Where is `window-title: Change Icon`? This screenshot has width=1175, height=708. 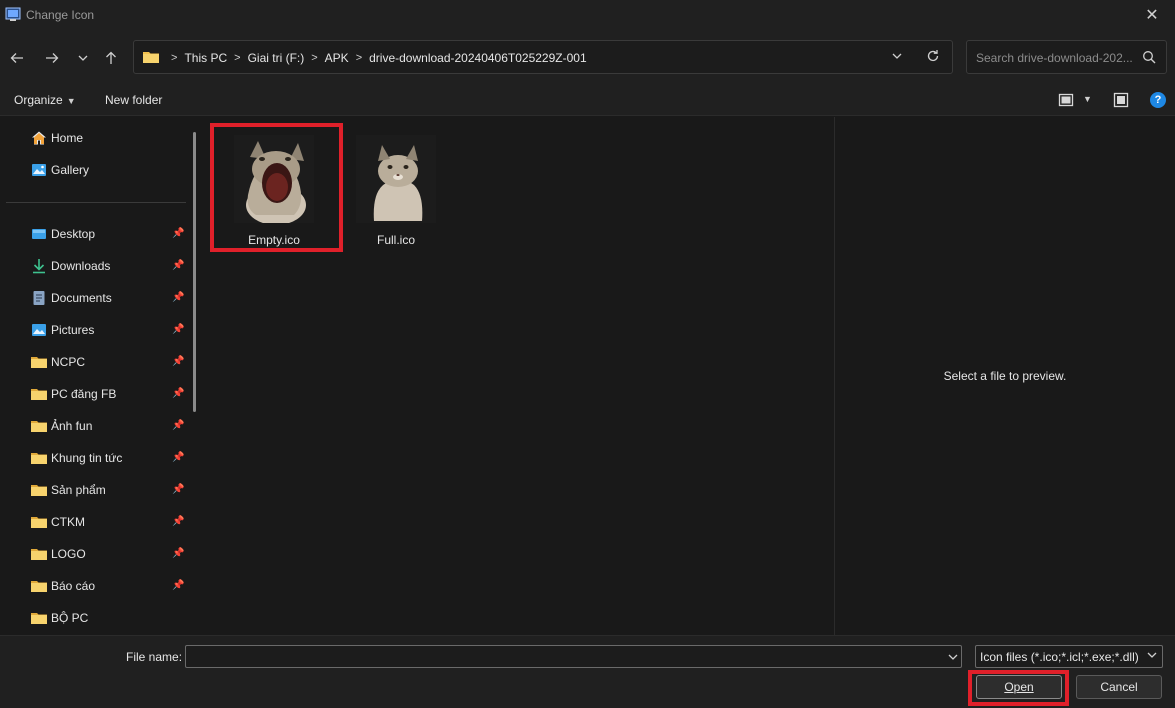
window-title: Change Icon is located at coordinates (60, 15).